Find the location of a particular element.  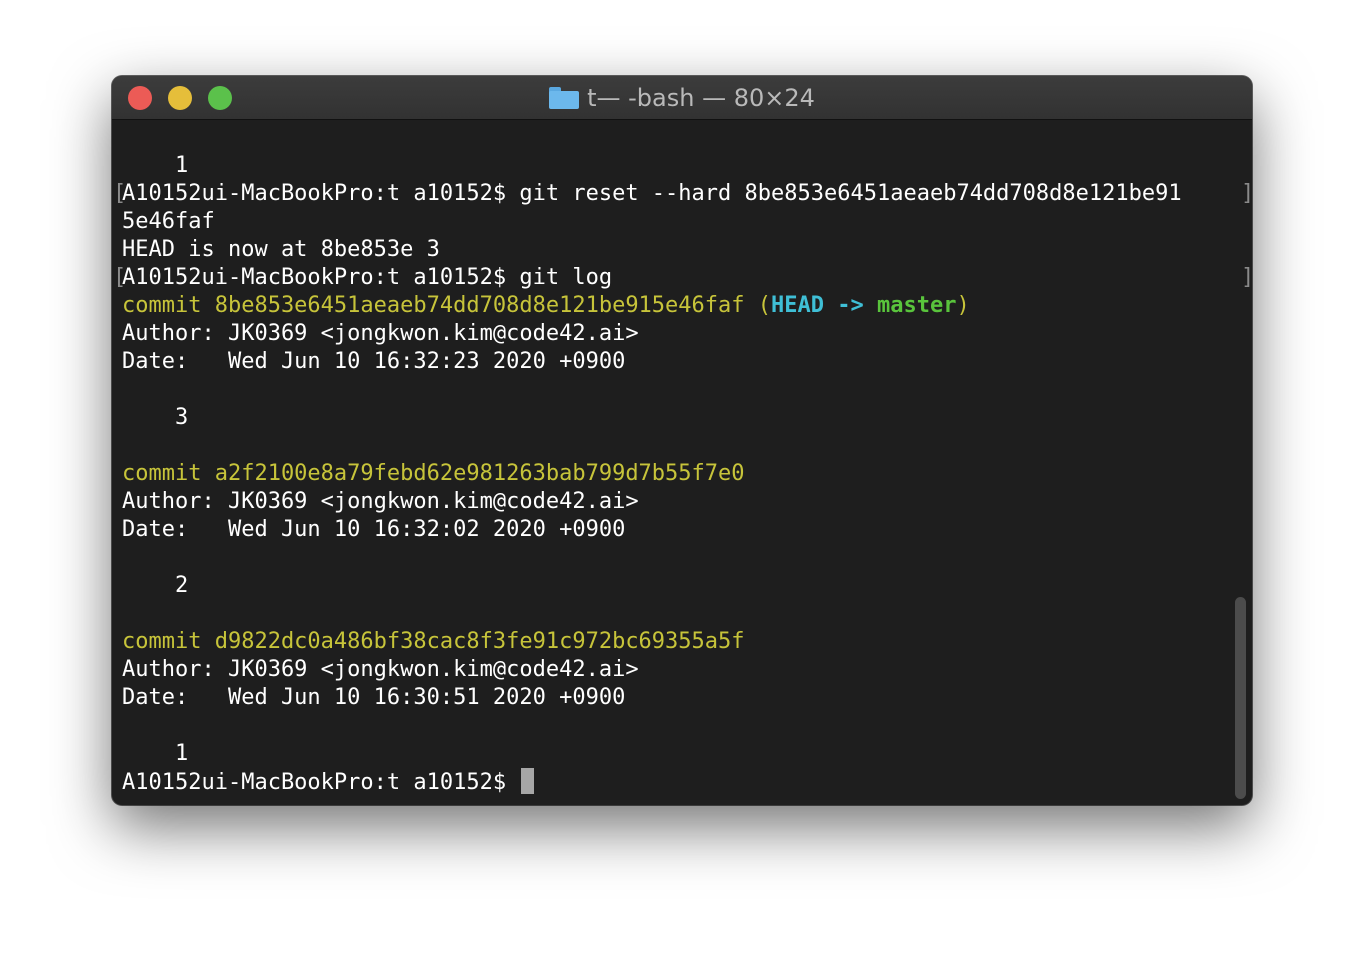

folder-icon is located at coordinates (564, 97).